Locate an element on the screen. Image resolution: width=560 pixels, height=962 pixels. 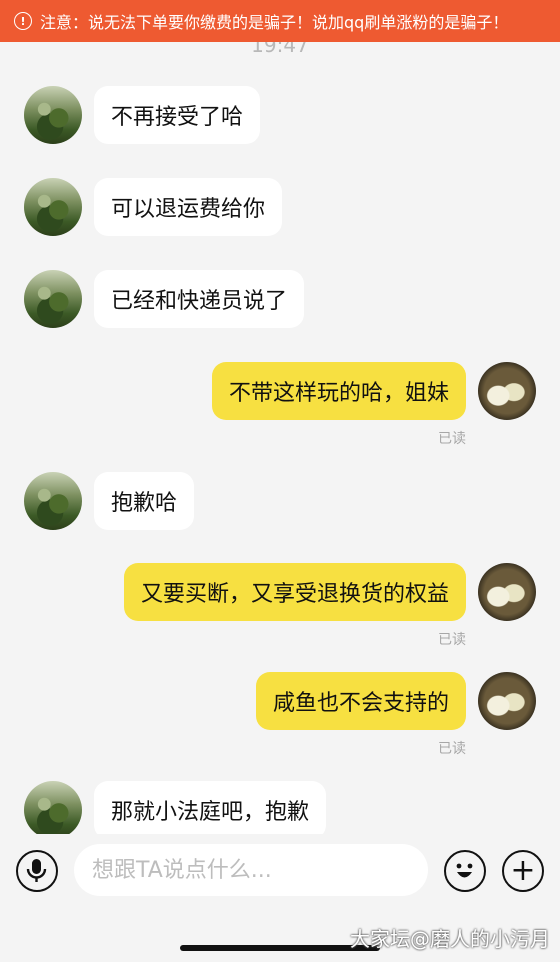
message-row: 不带这样玩的哈，姐妹 is located at coordinates (280, 391).